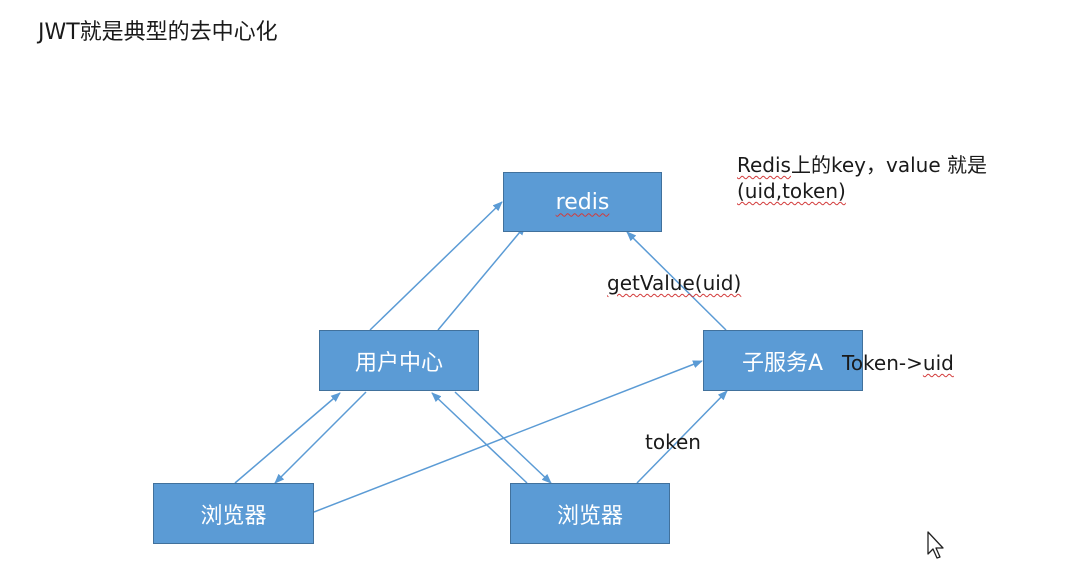 The image size is (1071, 568). I want to click on node-browser-left: 浏览器, so click(233, 513).